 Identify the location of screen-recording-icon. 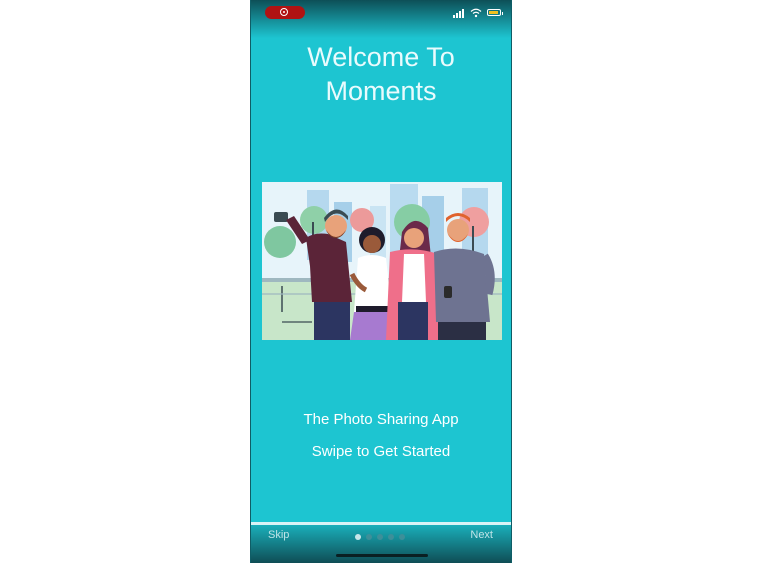
(285, 12).